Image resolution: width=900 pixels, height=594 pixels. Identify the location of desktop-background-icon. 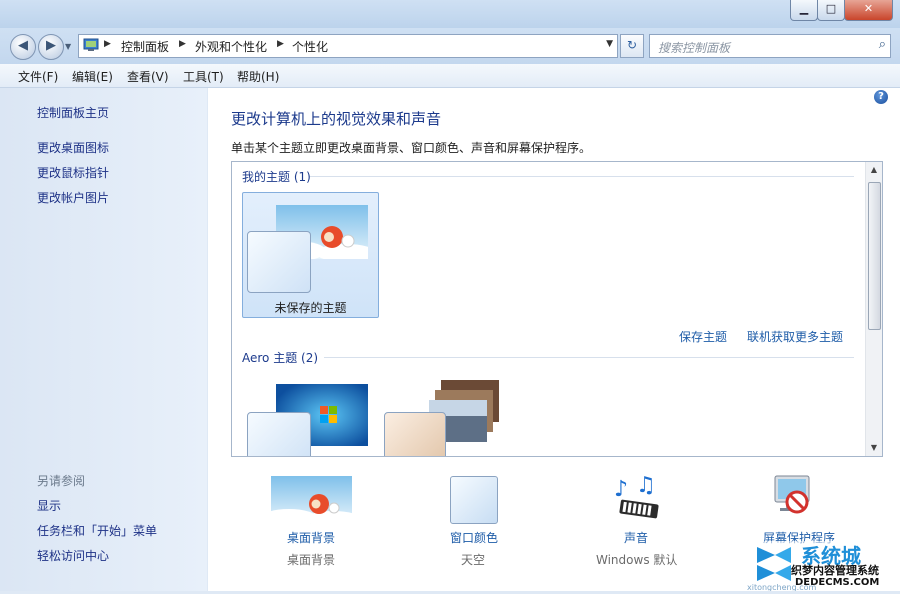
(311, 500).